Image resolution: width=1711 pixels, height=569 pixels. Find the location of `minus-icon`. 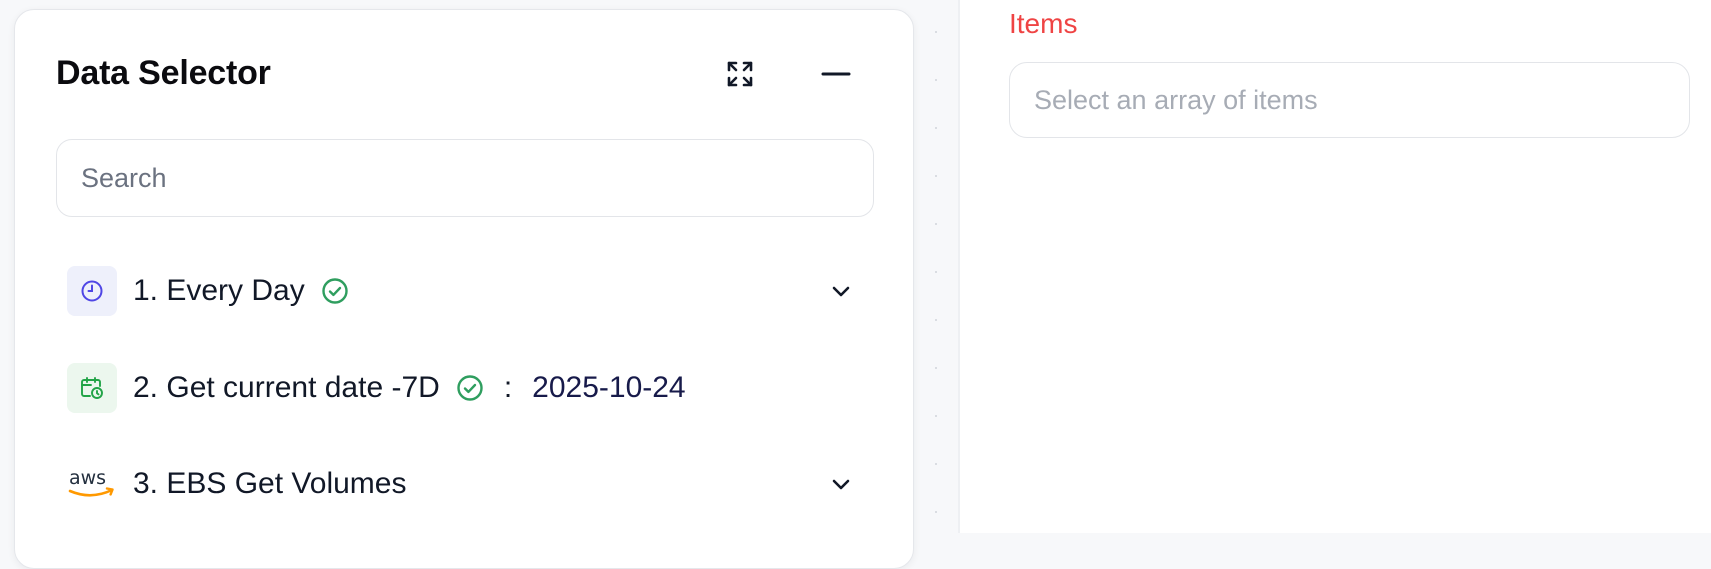

minus-icon is located at coordinates (836, 74).